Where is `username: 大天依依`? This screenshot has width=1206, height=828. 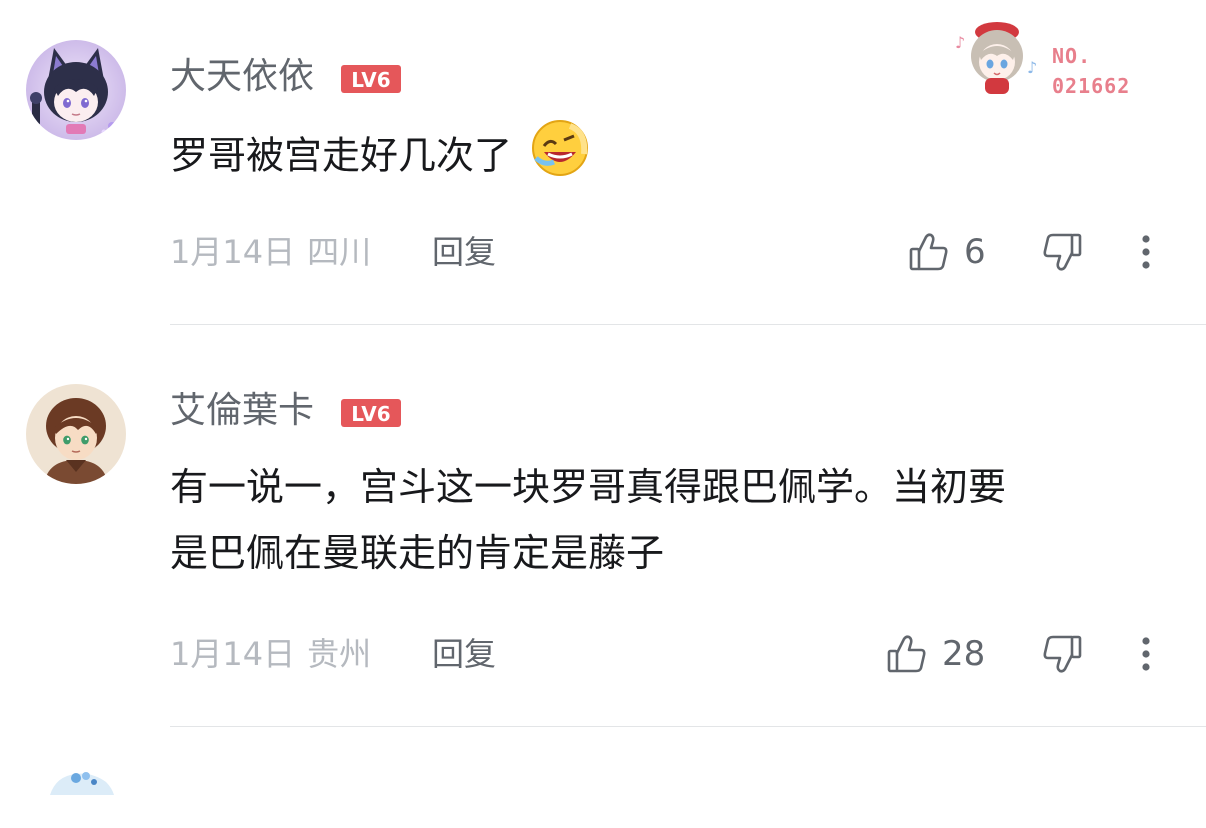
username: 大天依依 is located at coordinates (242, 77).